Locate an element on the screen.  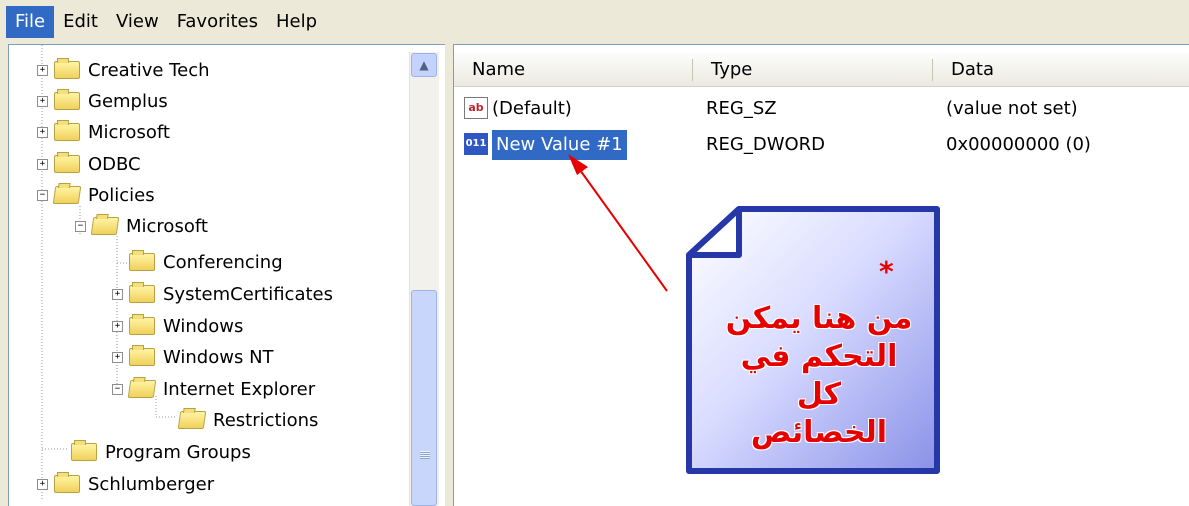
tree-item-windows-nt: + Windows NT is located at coordinates (193, 357).